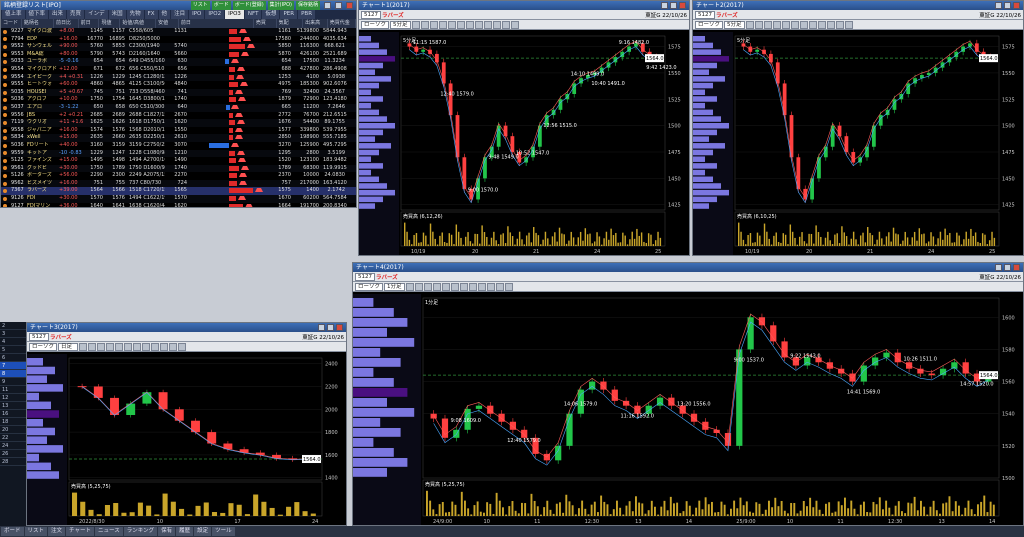 The width and height of the screenshot is (1024, 537). I want to click on list-column-header: 安値, so click(167, 23).